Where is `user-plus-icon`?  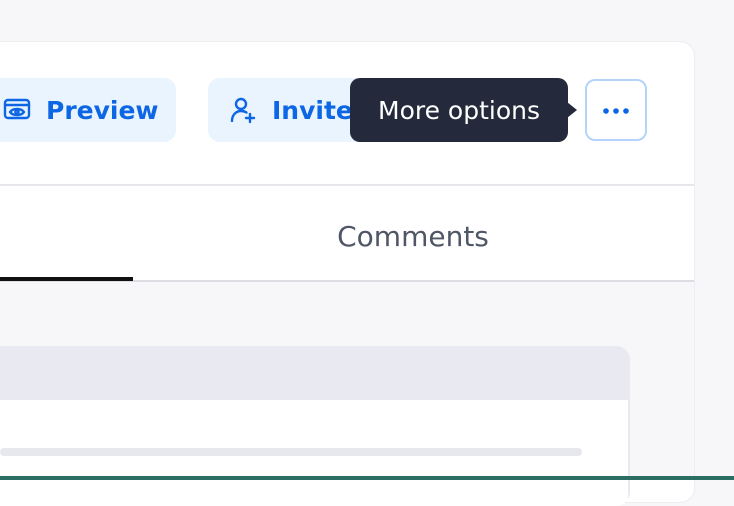 user-plus-icon is located at coordinates (243, 110).